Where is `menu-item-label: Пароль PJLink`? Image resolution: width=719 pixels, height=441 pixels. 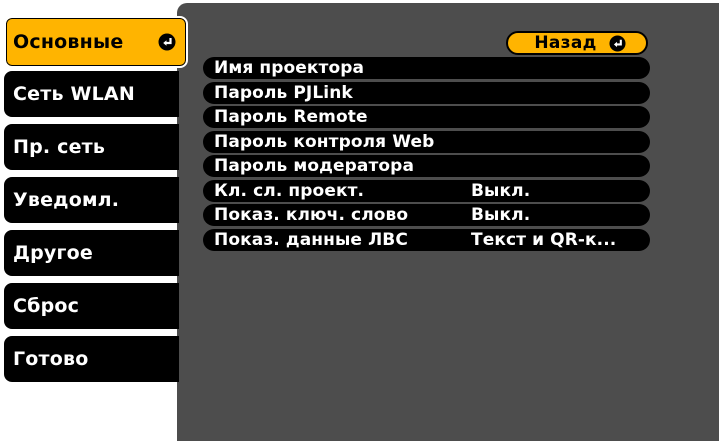
menu-item-label: Пароль PJLink is located at coordinates (283, 92).